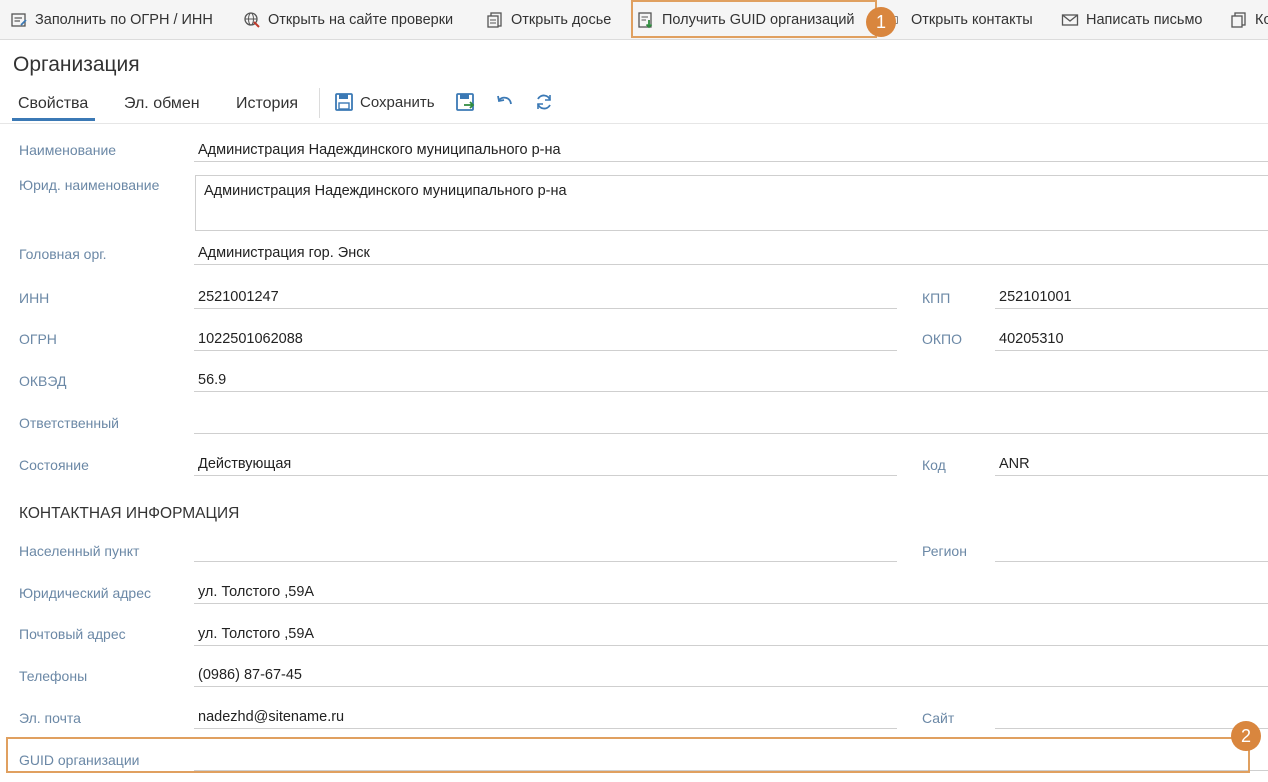  What do you see at coordinates (545, 340) in the screenshot?
I see `ogrn-field: 1022501062088` at bounding box center [545, 340].